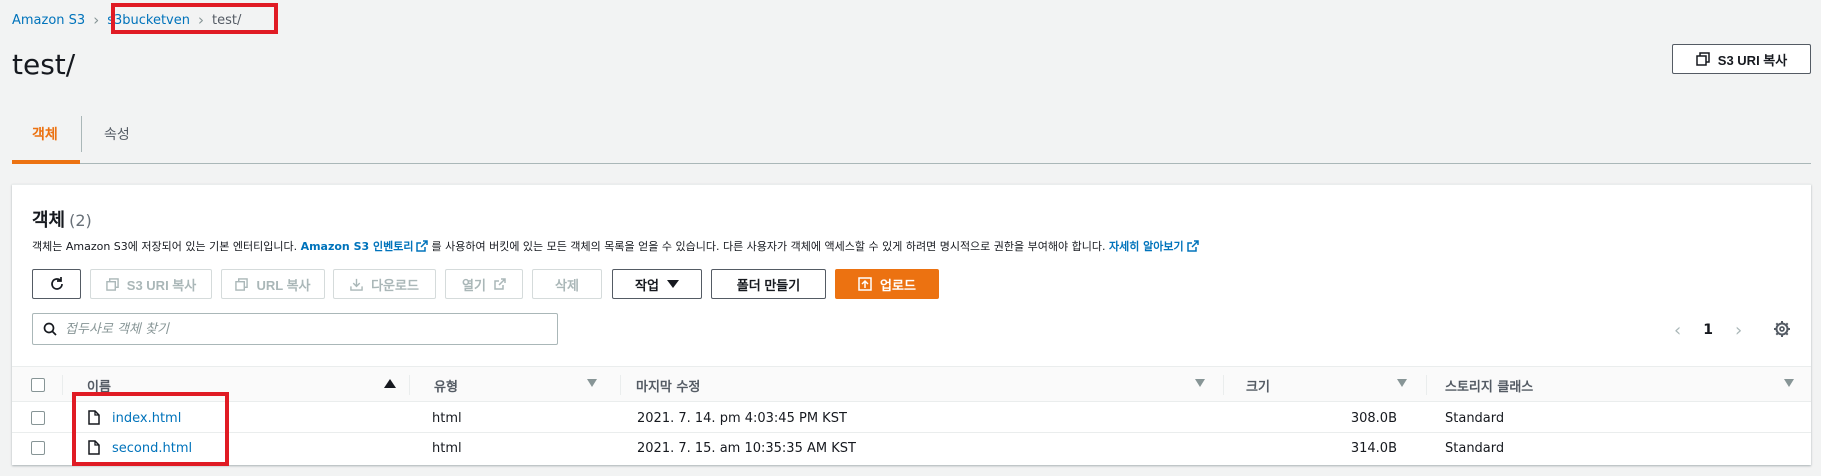 The image size is (1821, 476). Describe the element at coordinates (48, 20) in the screenshot. I see `breadcrumb-amazon-s3: Amazon S3` at that location.